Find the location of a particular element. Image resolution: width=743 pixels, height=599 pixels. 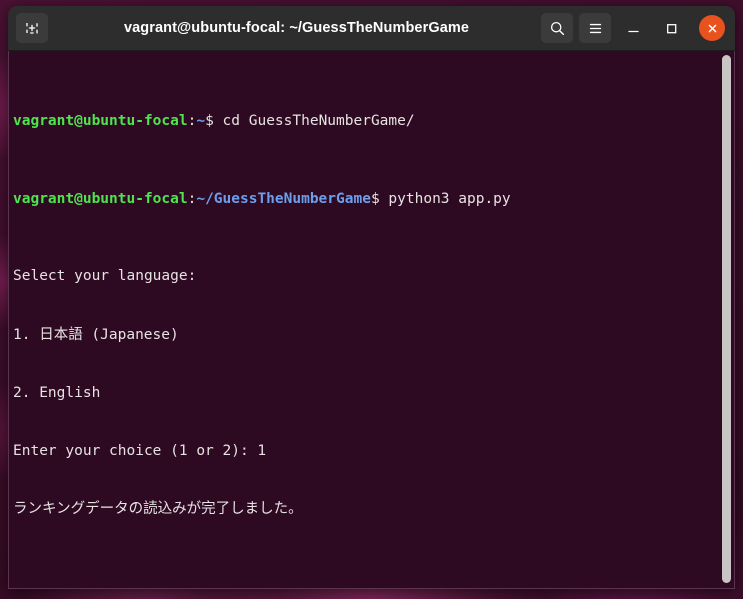

new-tab-icon is located at coordinates (32, 28).